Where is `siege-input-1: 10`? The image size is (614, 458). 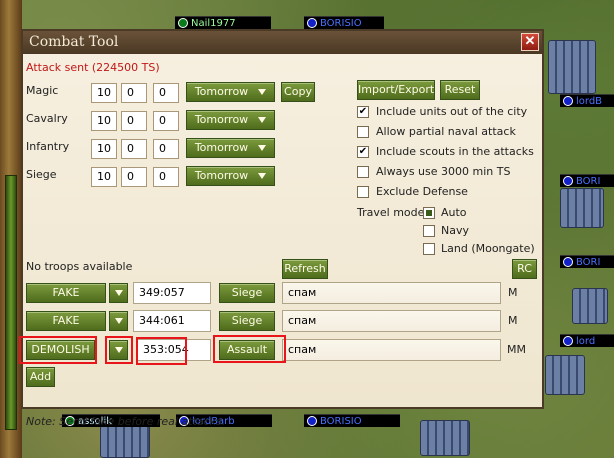
siege-input-1: 10 is located at coordinates (104, 177).